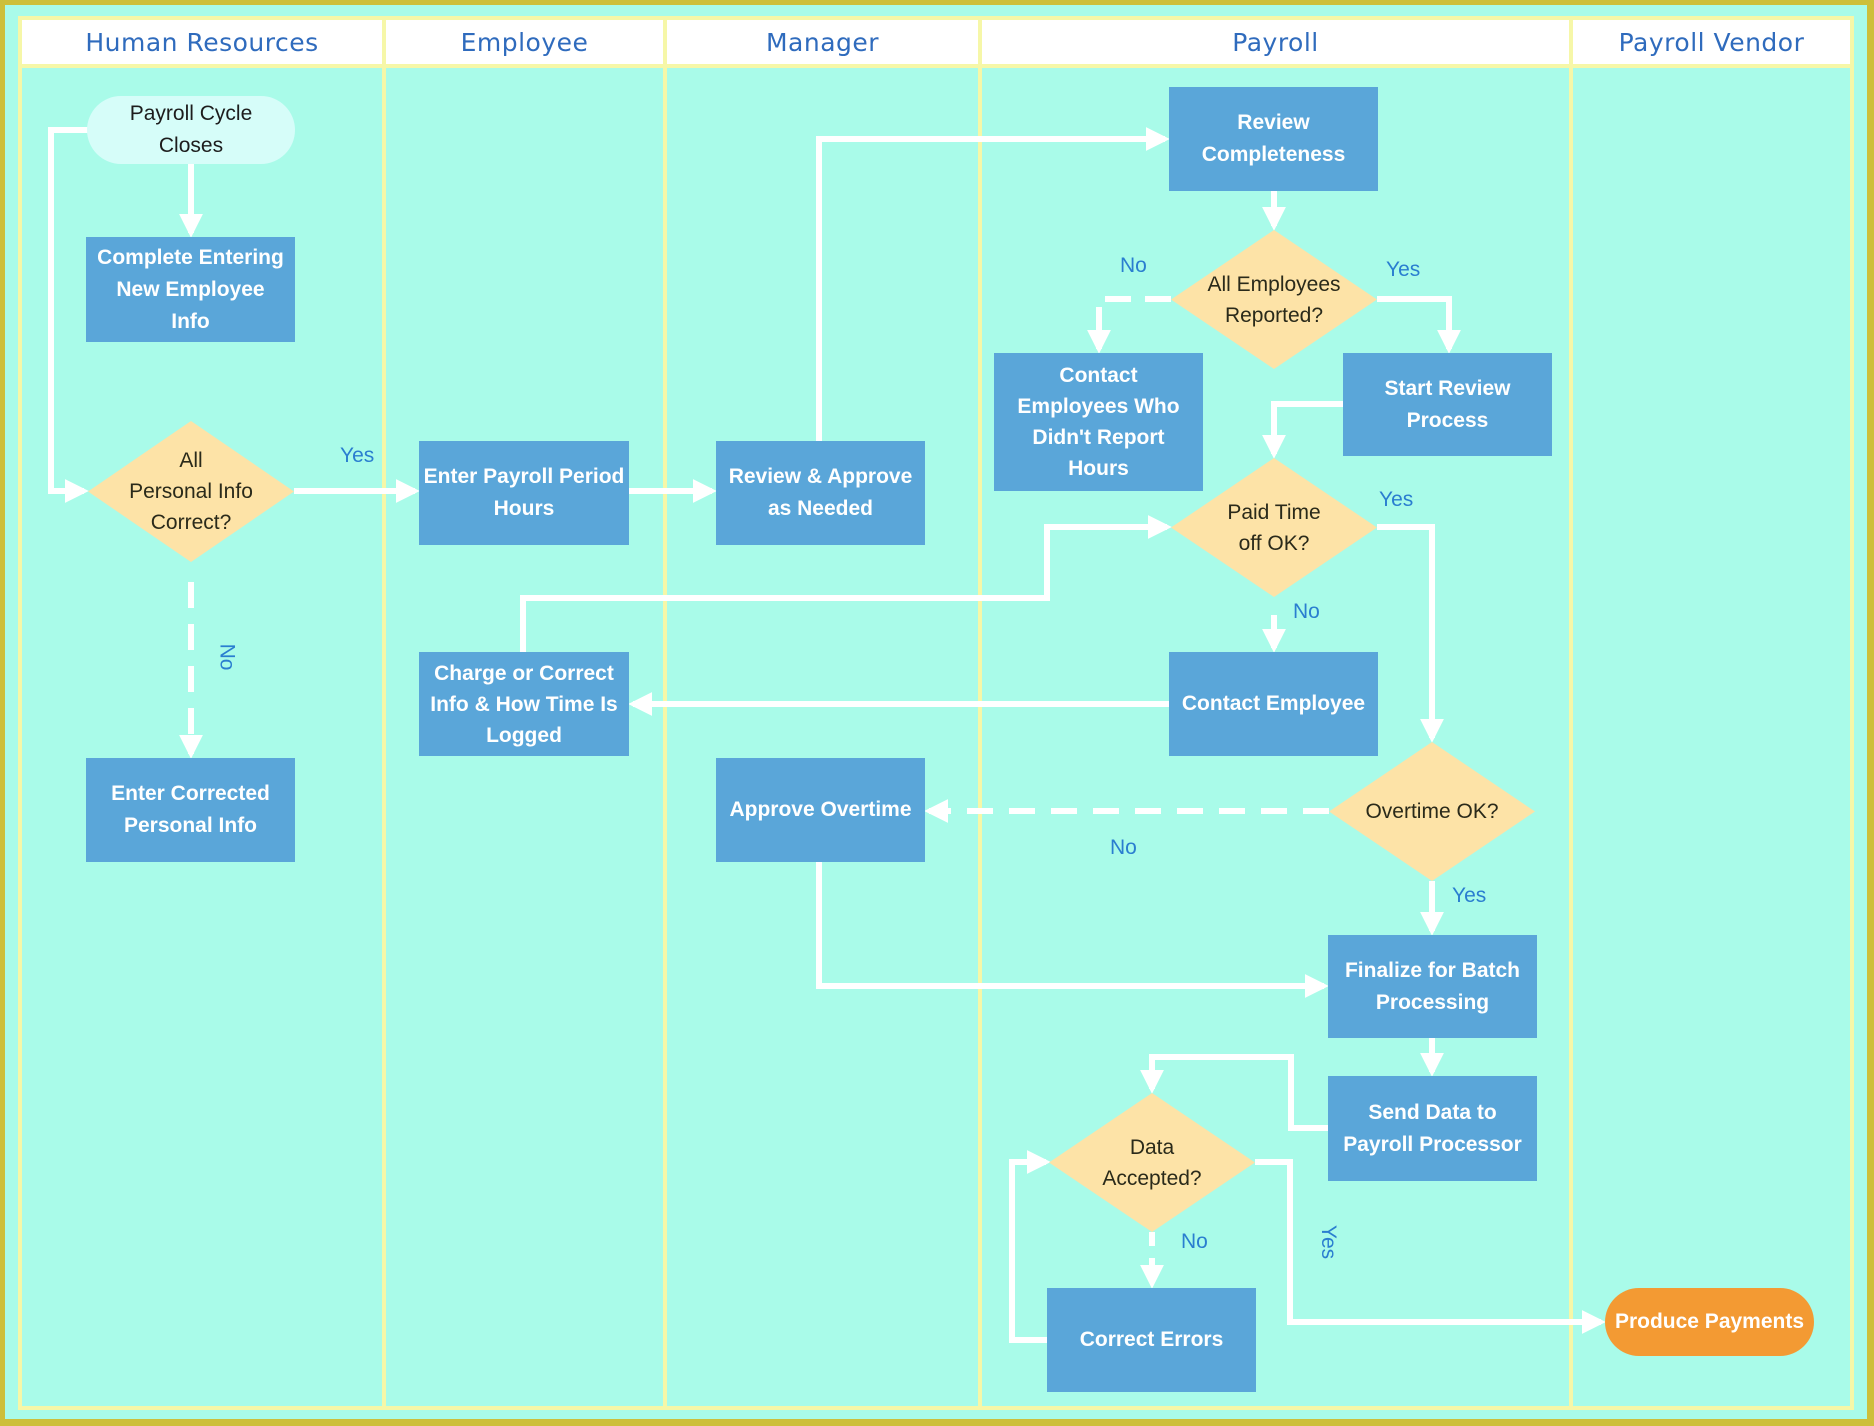 This screenshot has height=1426, width=1874. I want to click on edge-start-review-to-pto, so click(1302, 430).